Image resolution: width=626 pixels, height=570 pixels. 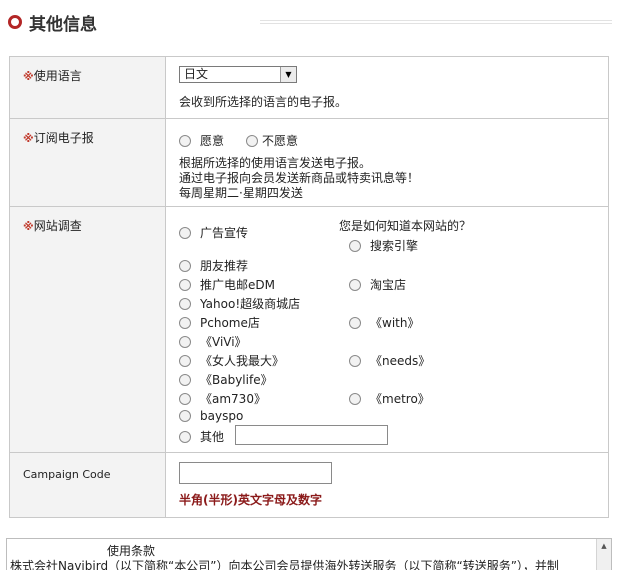 What do you see at coordinates (387, 87) in the screenshot?
I see `language-field-cell: 日文 ▼ 会收到所选择的语言的电子报。` at bounding box center [387, 87].